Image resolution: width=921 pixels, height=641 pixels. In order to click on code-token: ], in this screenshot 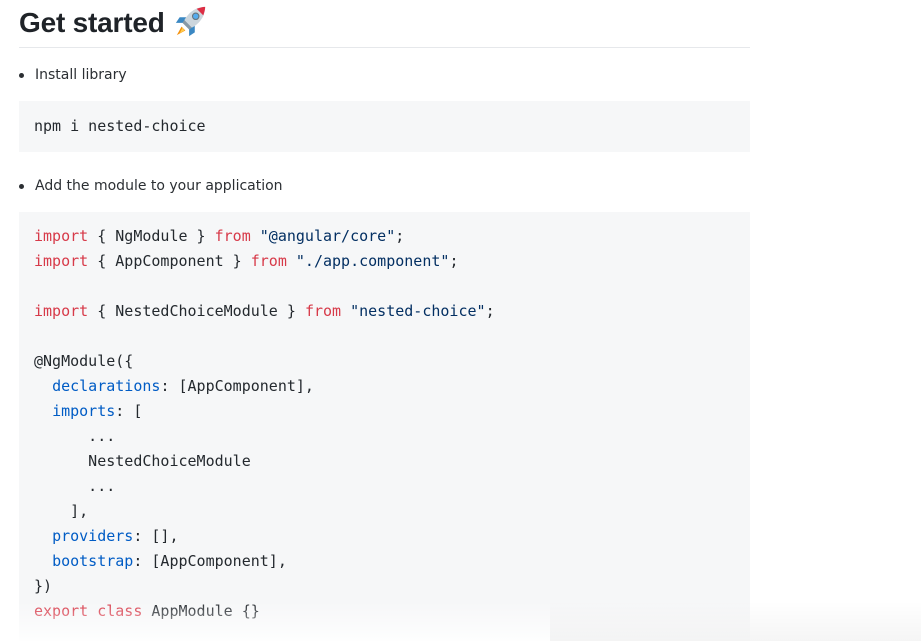, I will do `click(61, 511)`.